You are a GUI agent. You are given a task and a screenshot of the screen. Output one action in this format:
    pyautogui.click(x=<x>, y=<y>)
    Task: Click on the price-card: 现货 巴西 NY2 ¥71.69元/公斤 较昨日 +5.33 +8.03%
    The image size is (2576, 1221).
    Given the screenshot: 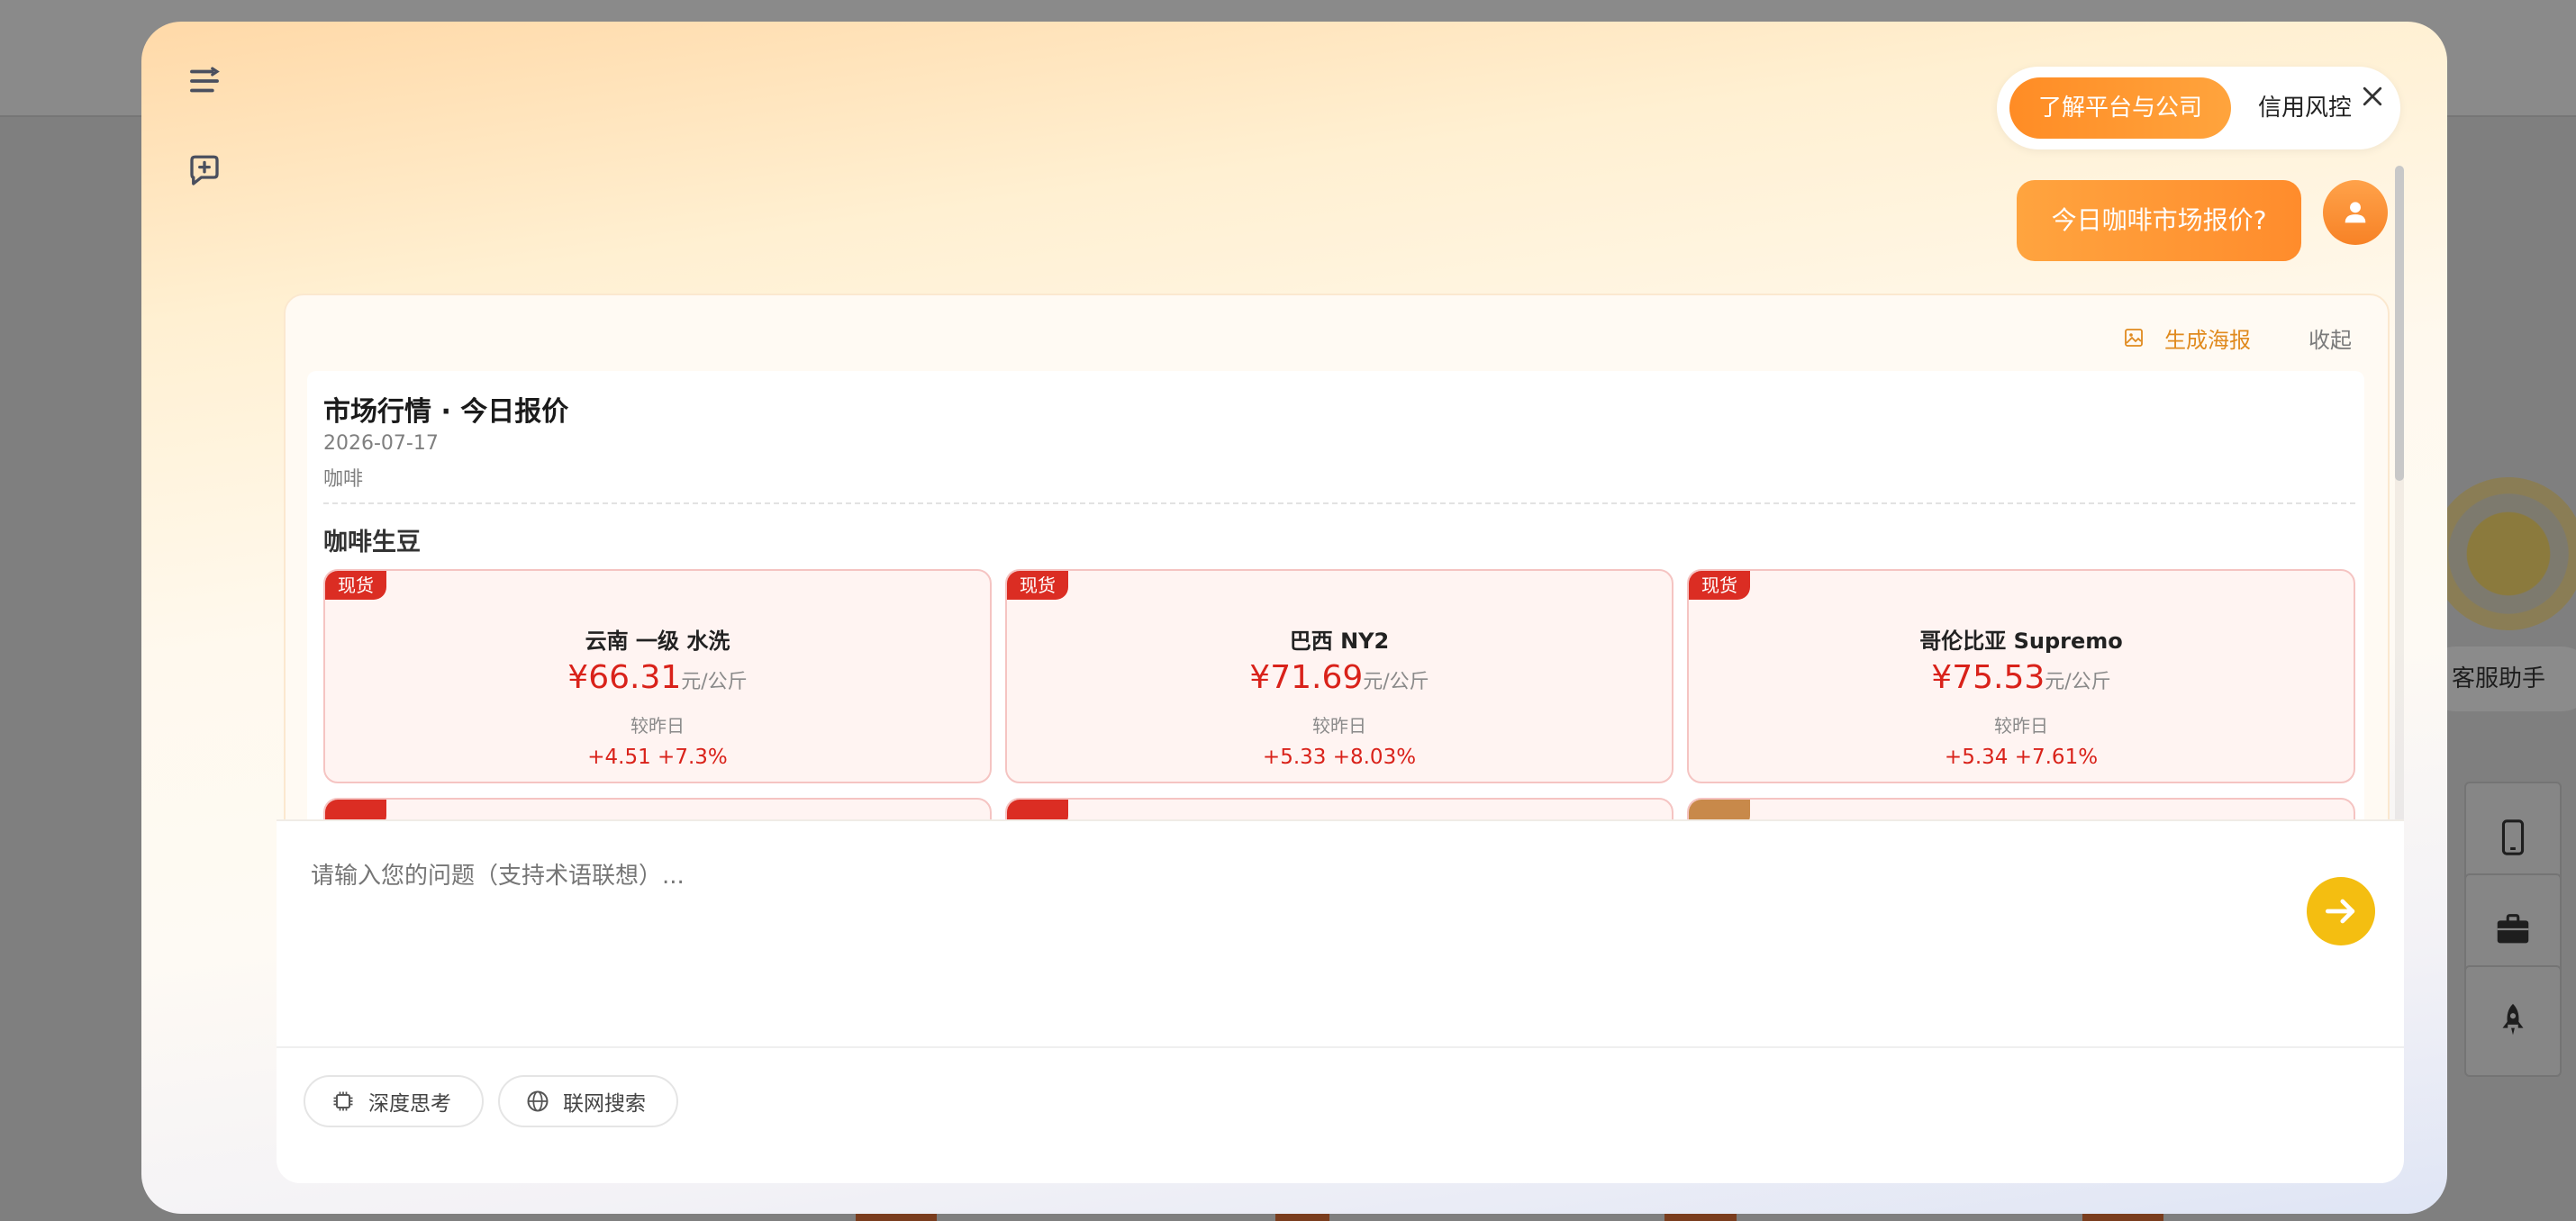 What is the action you would take?
    pyautogui.click(x=1339, y=676)
    